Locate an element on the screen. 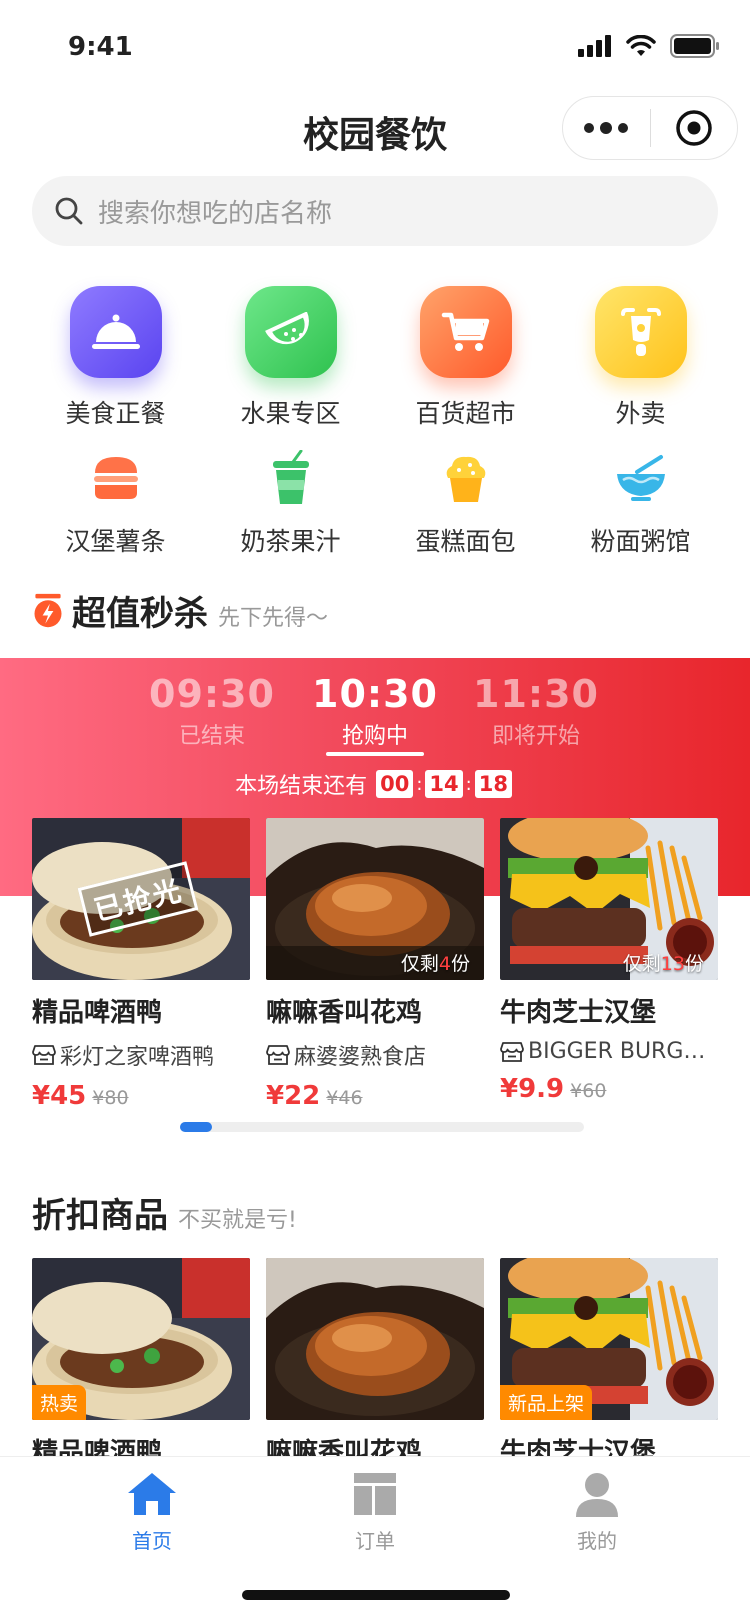  category-label: 汉堡薯条 is located at coordinates (115, 541).